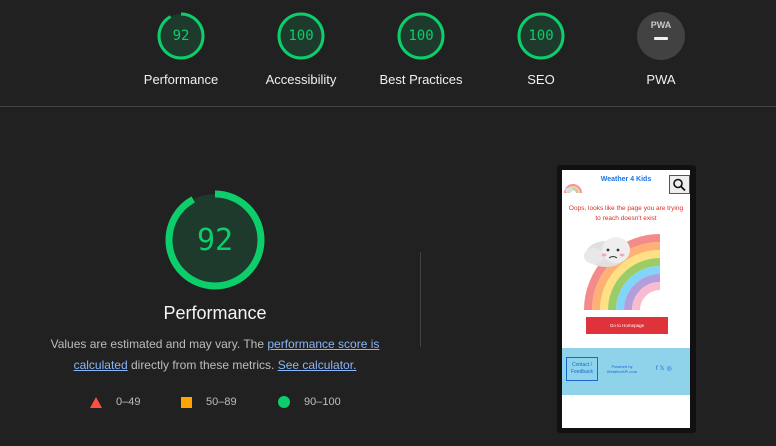 The image size is (776, 446). I want to click on x-icon: 𝕏, so click(663, 369).